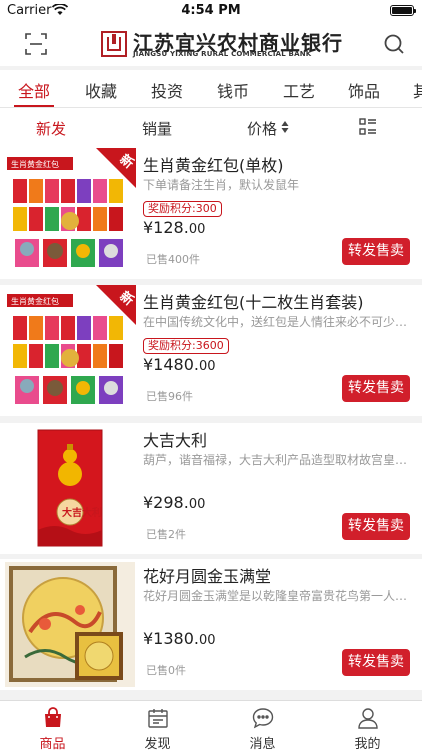 The height and width of the screenshot is (750, 422). Describe the element at coordinates (364, 90) in the screenshot. I see `tab-jewelry: 饰品` at that location.